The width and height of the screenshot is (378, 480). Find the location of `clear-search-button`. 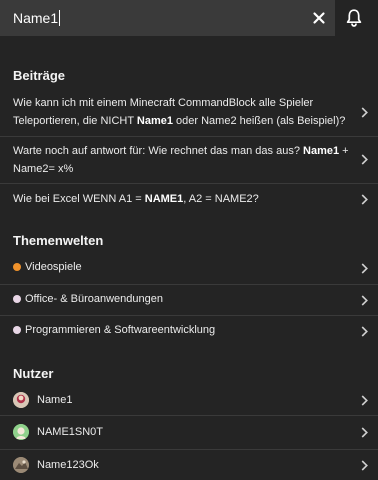

clear-search-button is located at coordinates (319, 18).